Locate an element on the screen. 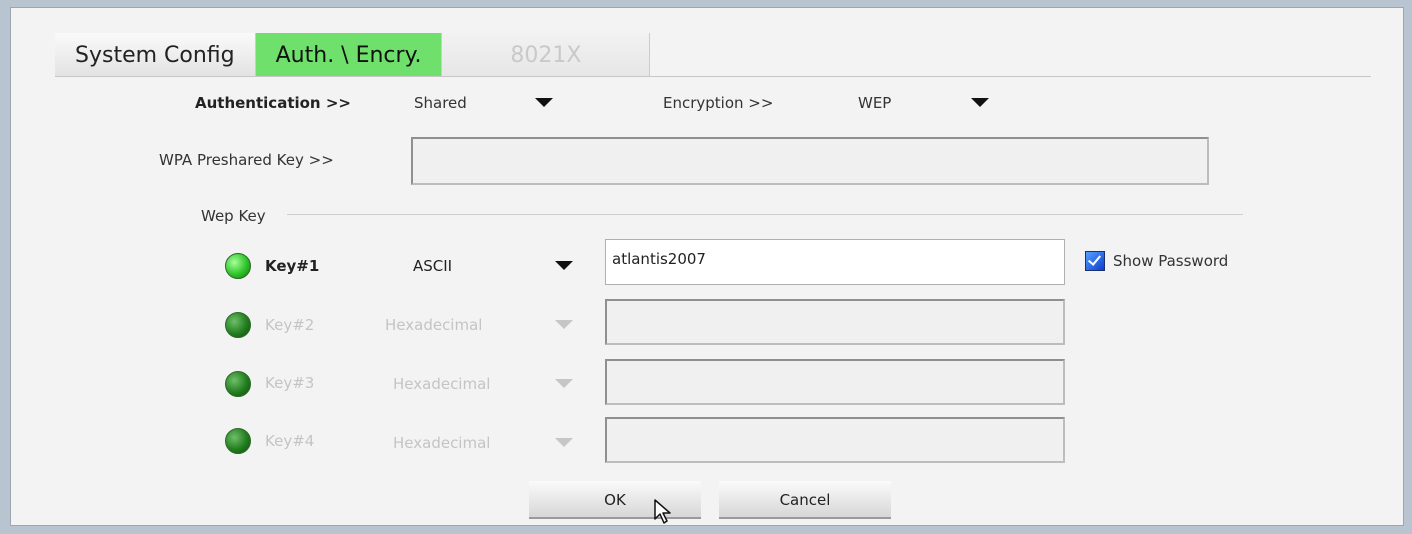 Image resolution: width=1412 pixels, height=534 pixels. key4-label: Key#4 is located at coordinates (290, 441).